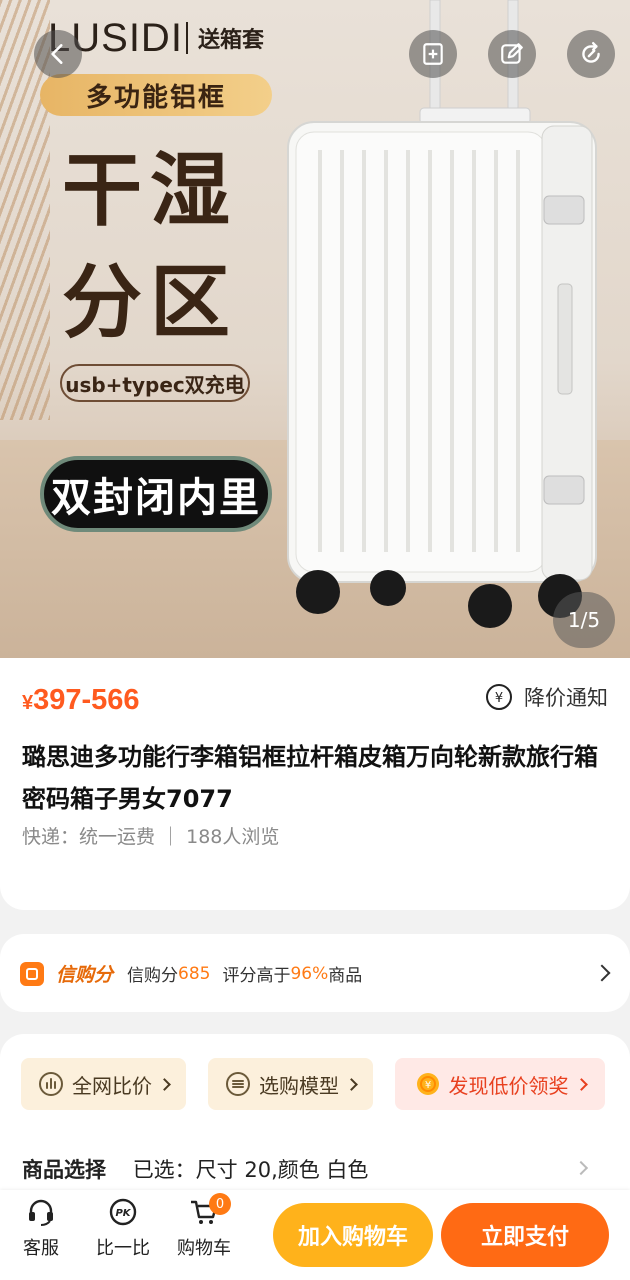 This screenshot has height=1280, width=630. Describe the element at coordinates (64, 1170) in the screenshot. I see `selection-label: 商品选择` at that location.